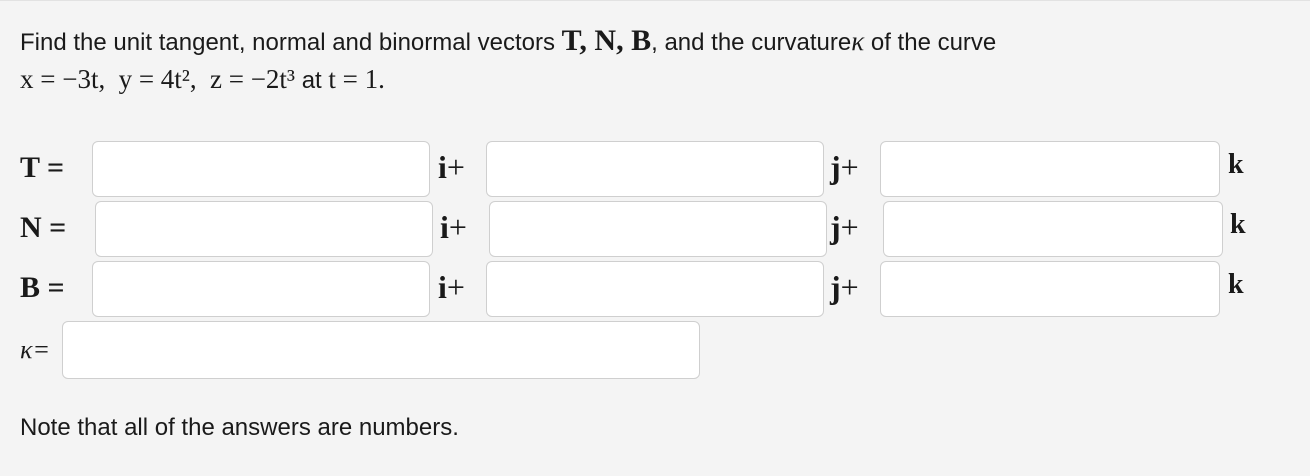 This screenshot has height=476, width=1310. I want to click on binormal-k-input, so click(1050, 289).